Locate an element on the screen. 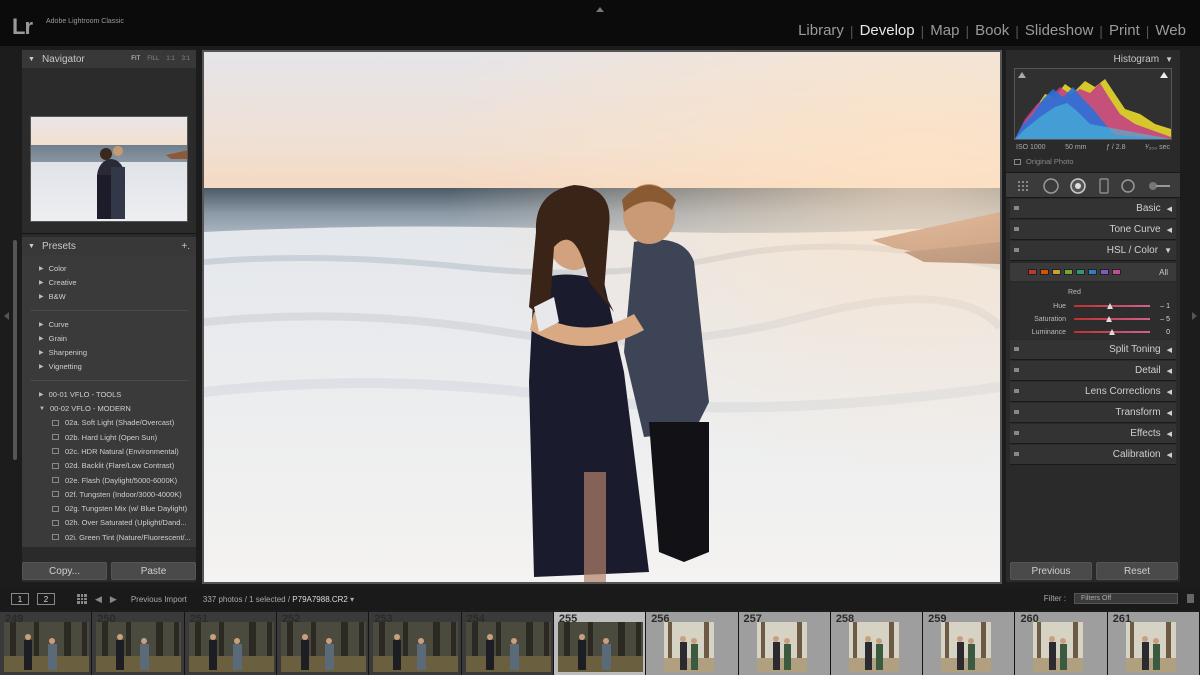 This screenshot has height=675, width=1200. module-slideshow: Slideshow is located at coordinates (1059, 30).